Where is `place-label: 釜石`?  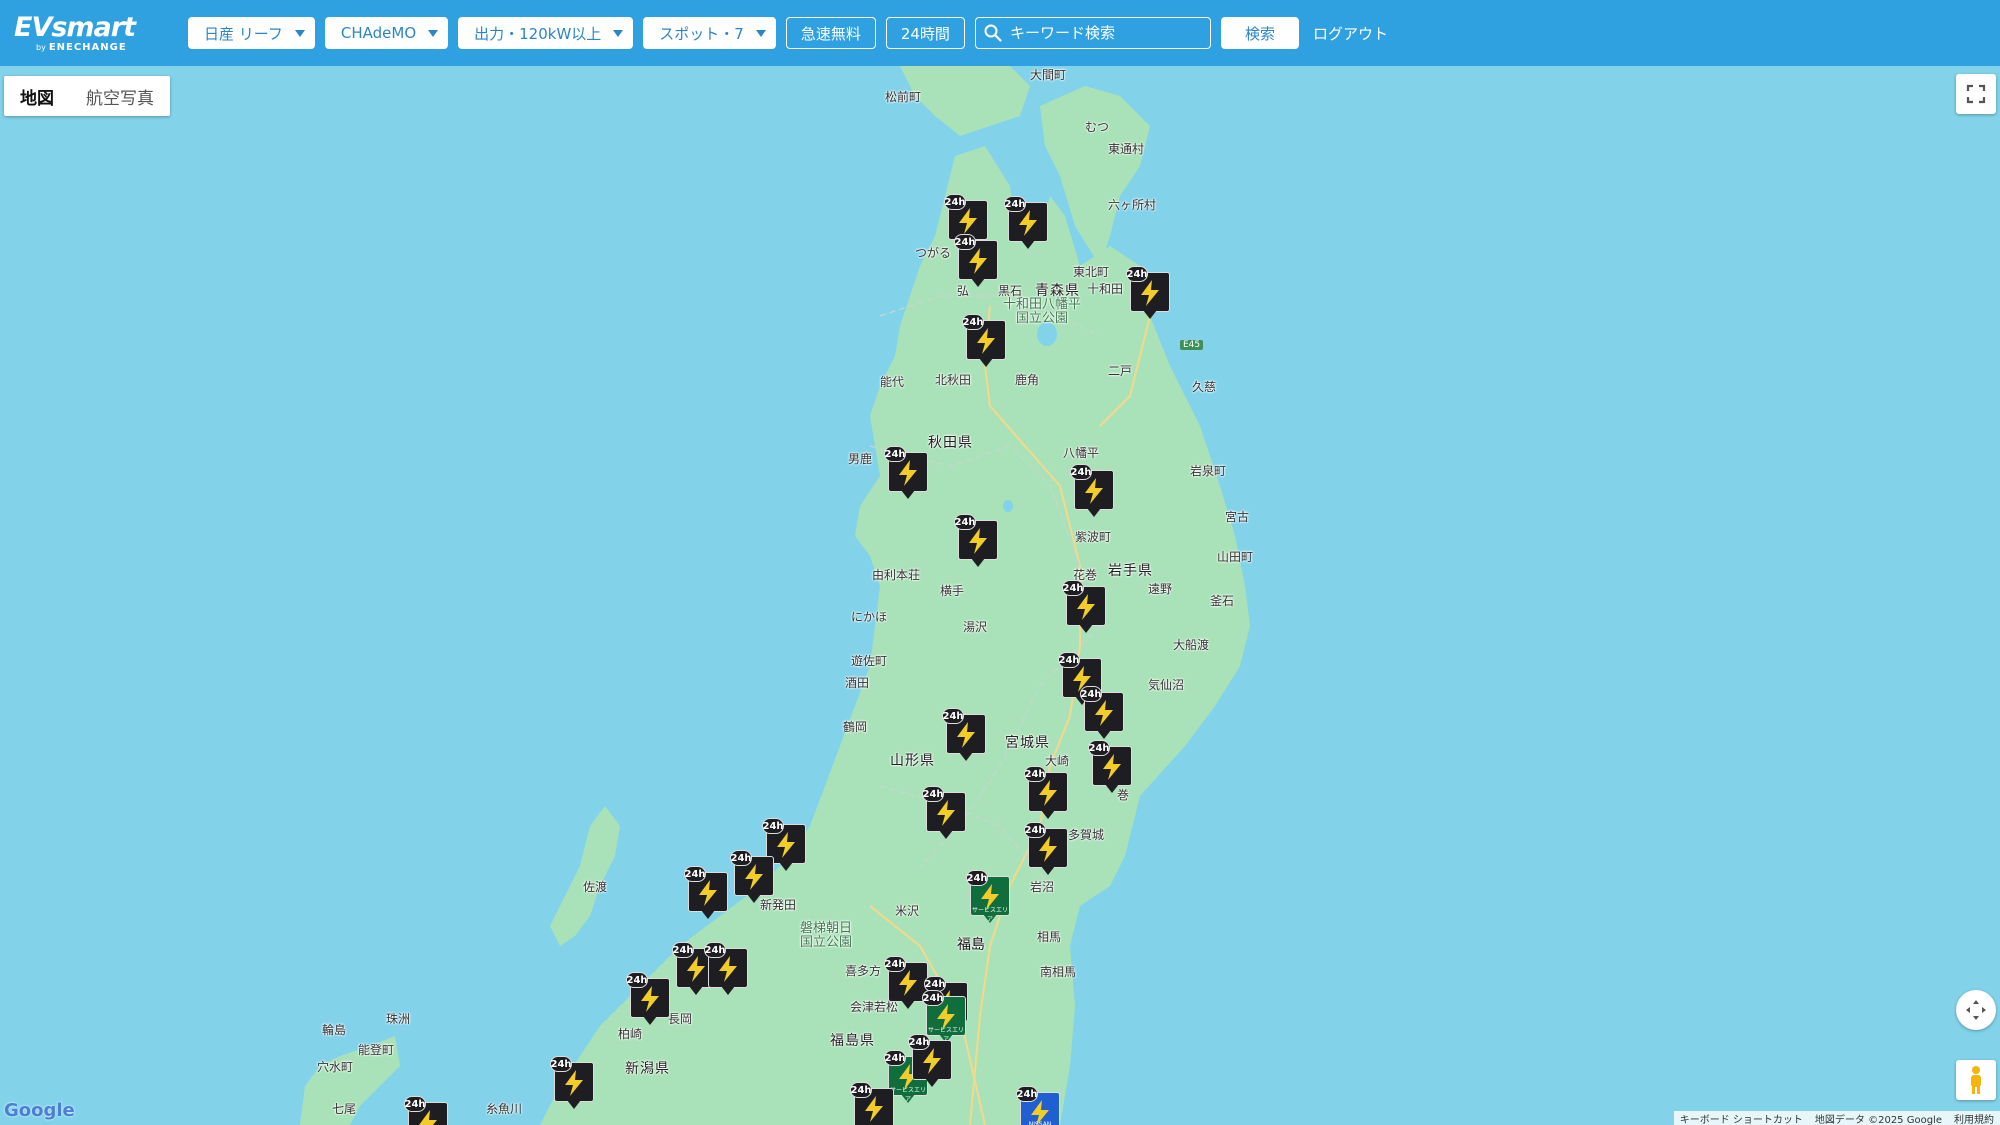
place-label: 釜石 is located at coordinates (1222, 601).